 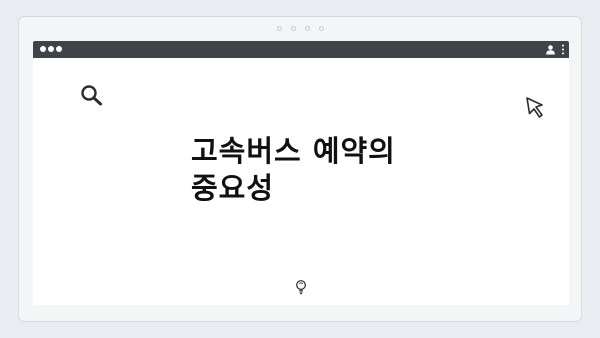 What do you see at coordinates (550, 49) in the screenshot?
I see `user-icon` at bounding box center [550, 49].